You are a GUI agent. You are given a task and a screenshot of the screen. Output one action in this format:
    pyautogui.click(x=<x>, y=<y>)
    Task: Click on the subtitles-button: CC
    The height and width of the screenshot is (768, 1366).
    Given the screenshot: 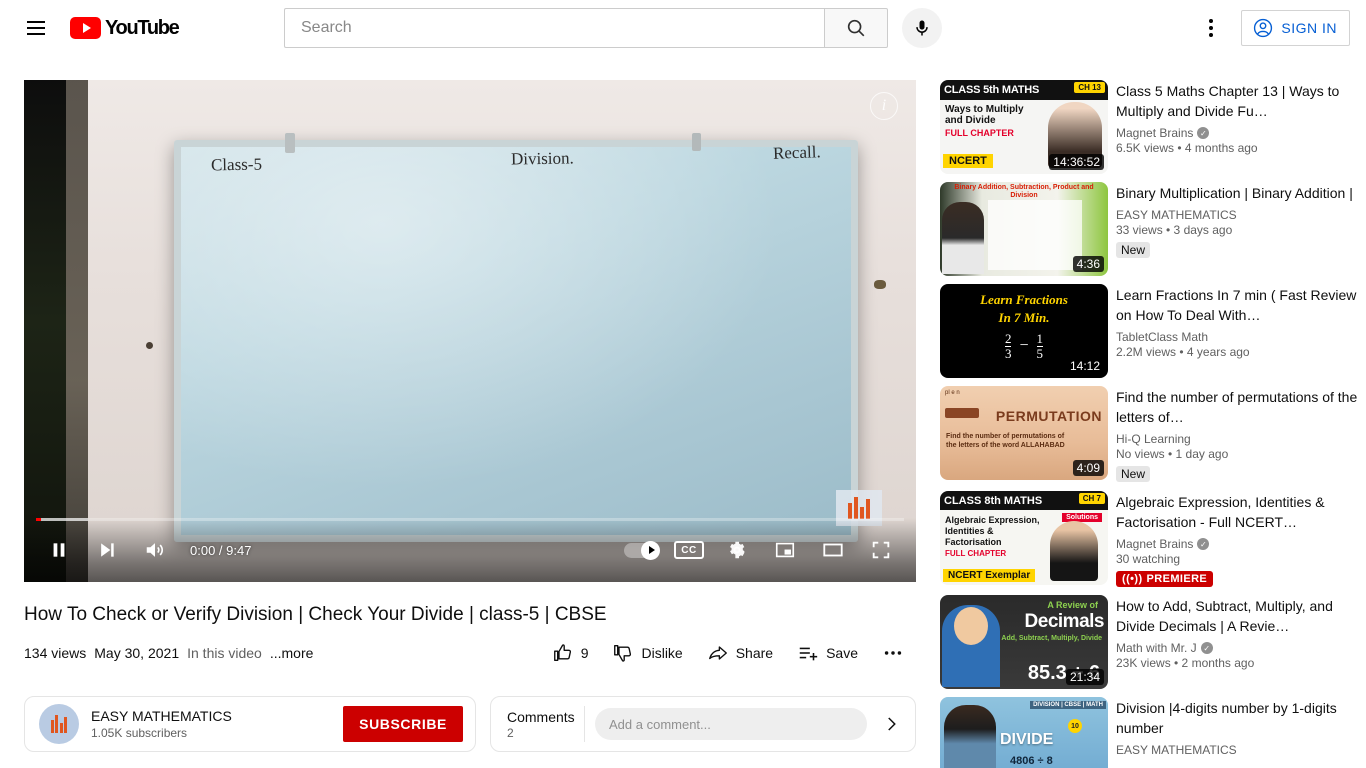 What is the action you would take?
    pyautogui.click(x=689, y=550)
    